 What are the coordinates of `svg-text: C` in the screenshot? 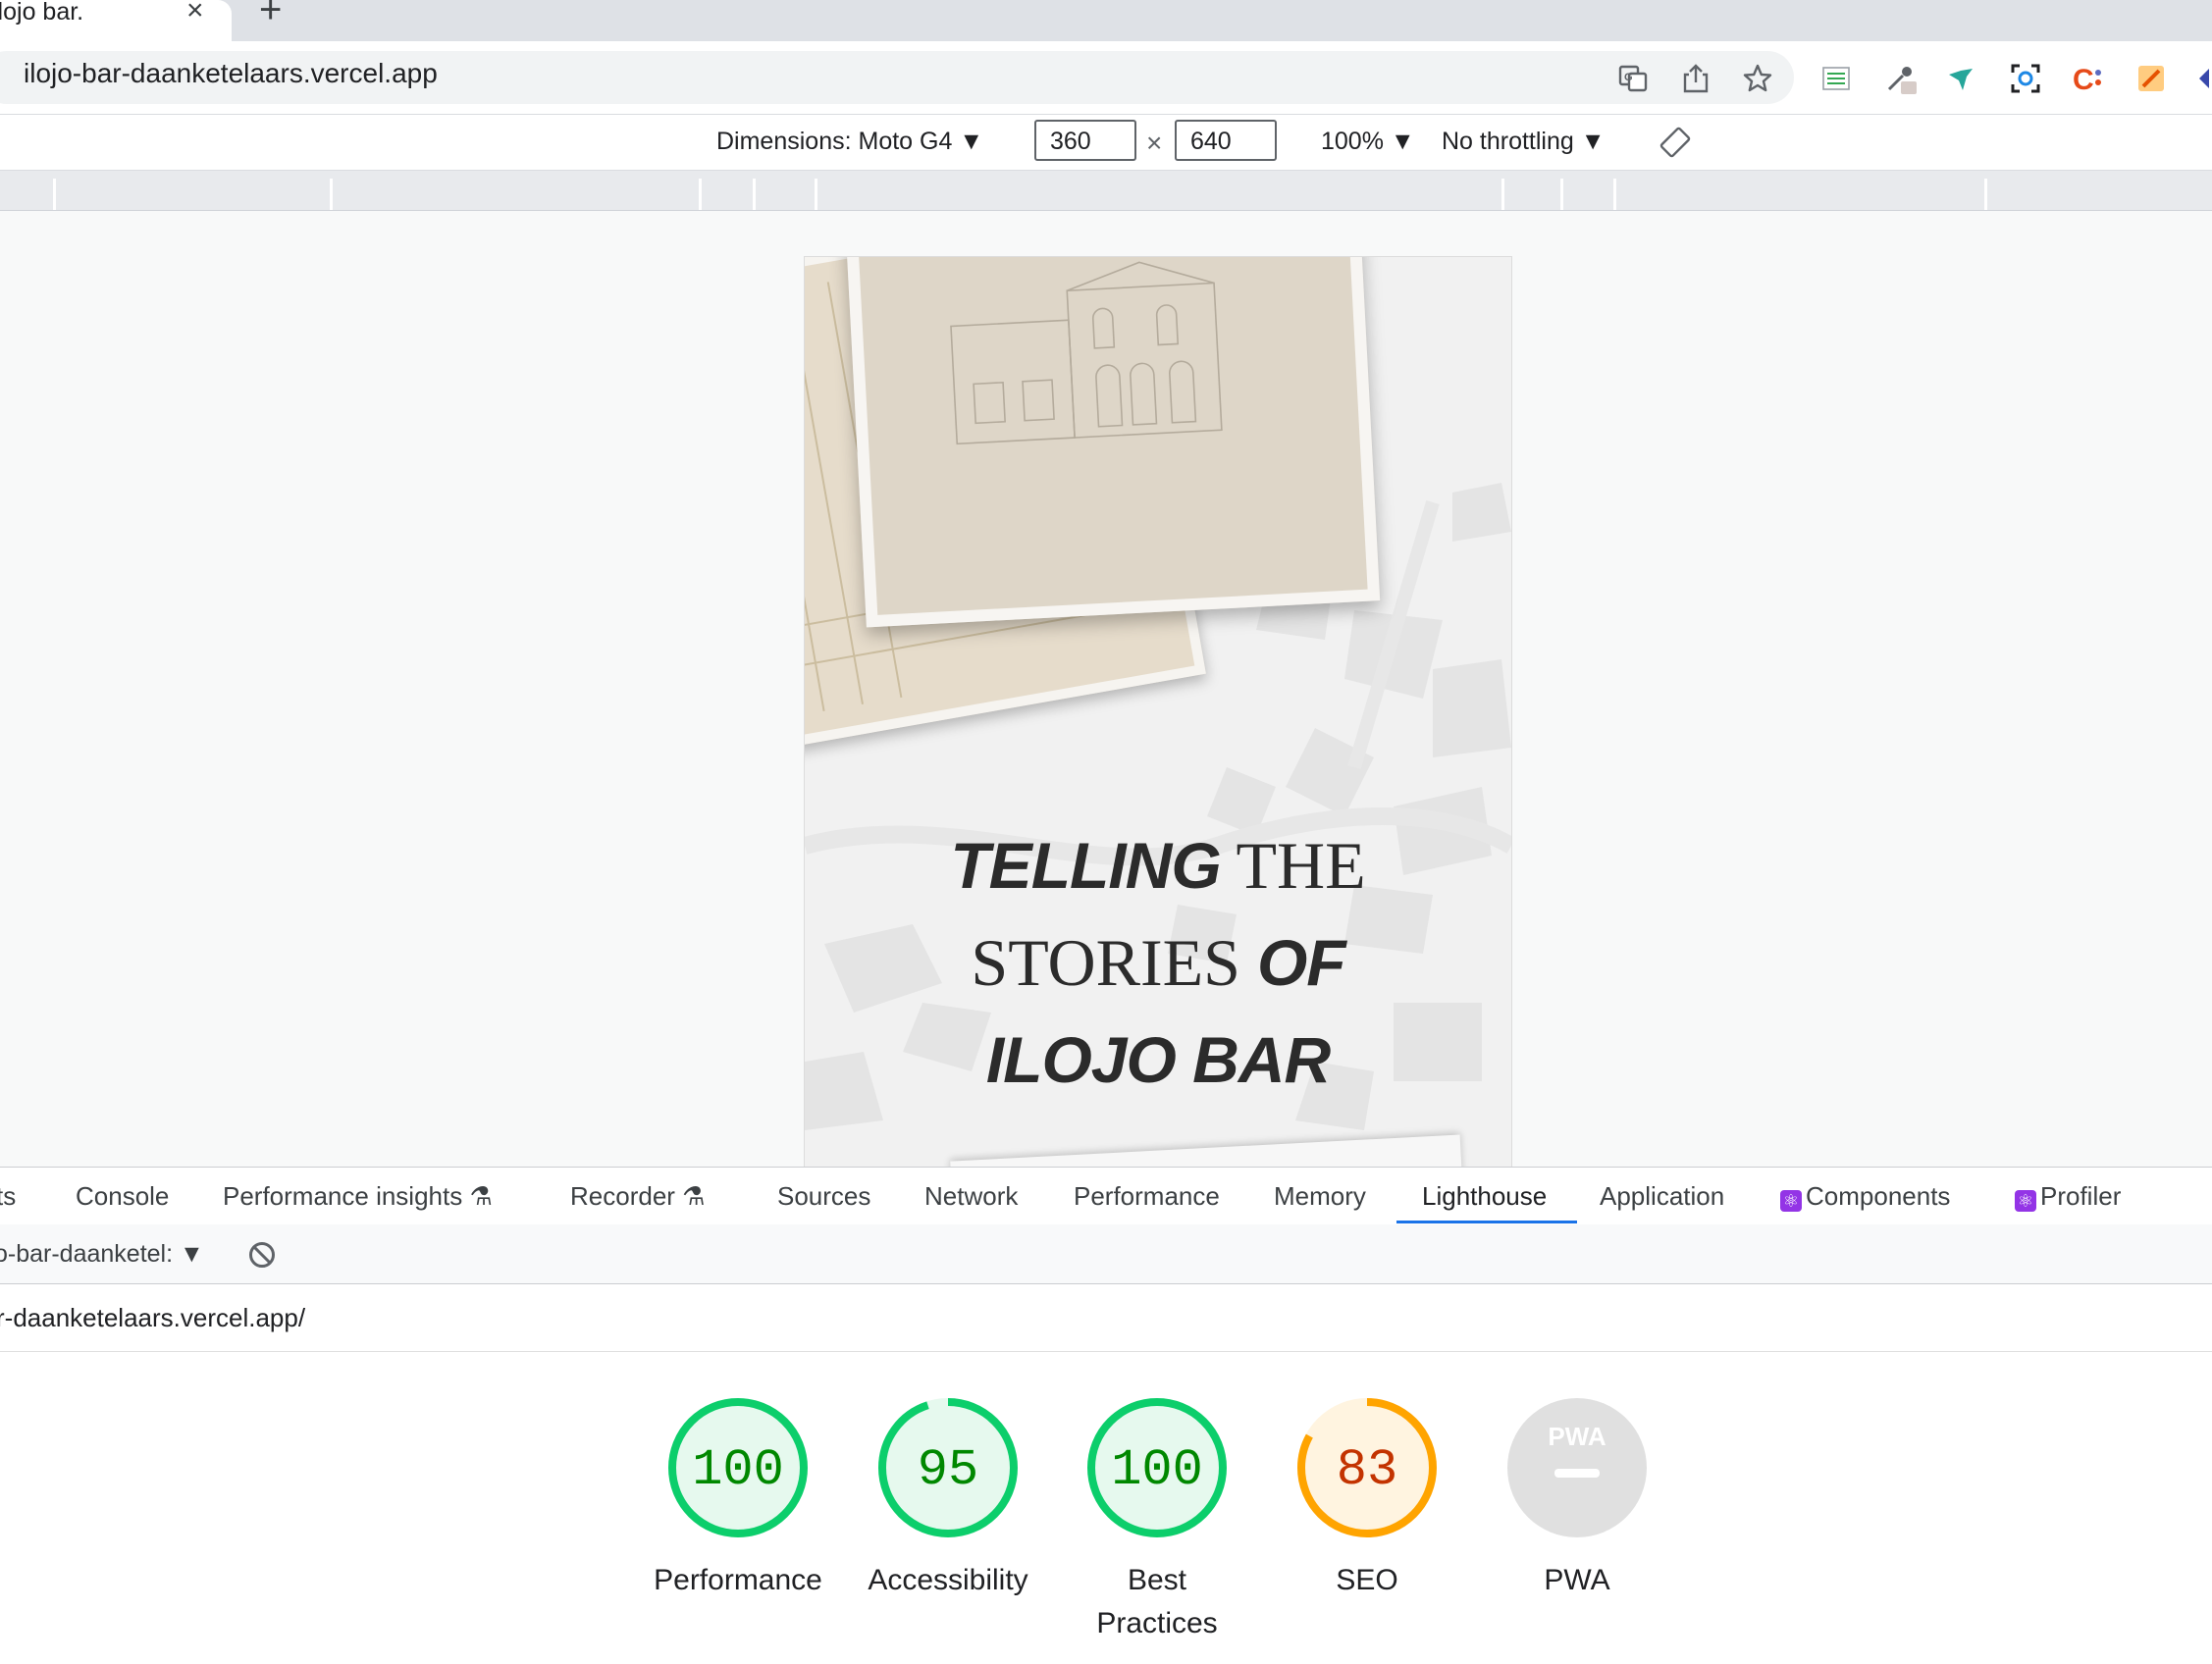 It's located at (2084, 79).